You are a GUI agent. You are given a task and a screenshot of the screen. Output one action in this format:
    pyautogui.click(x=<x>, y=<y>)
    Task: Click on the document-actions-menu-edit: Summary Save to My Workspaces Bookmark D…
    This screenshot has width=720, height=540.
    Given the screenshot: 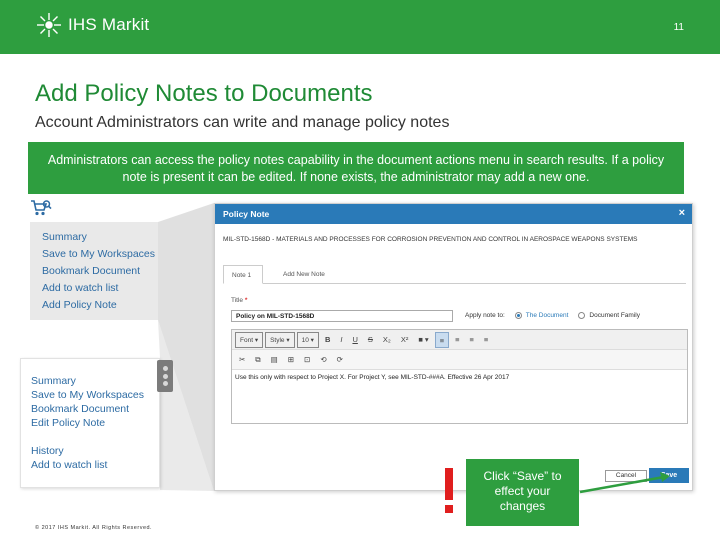 What is the action you would take?
    pyautogui.click(x=90, y=423)
    